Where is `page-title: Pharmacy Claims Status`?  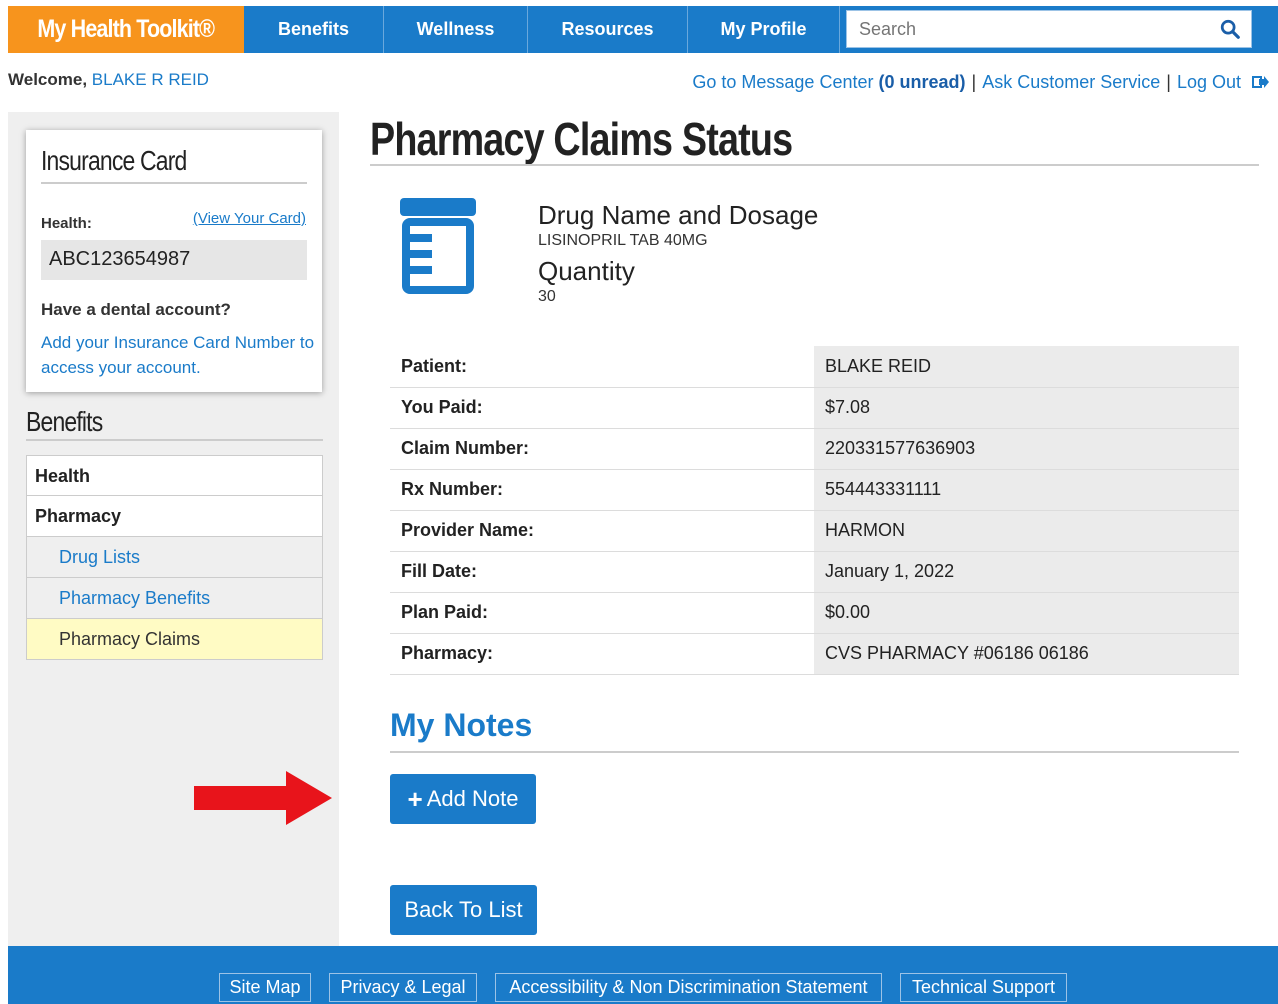 page-title: Pharmacy Claims Status is located at coordinates (581, 139).